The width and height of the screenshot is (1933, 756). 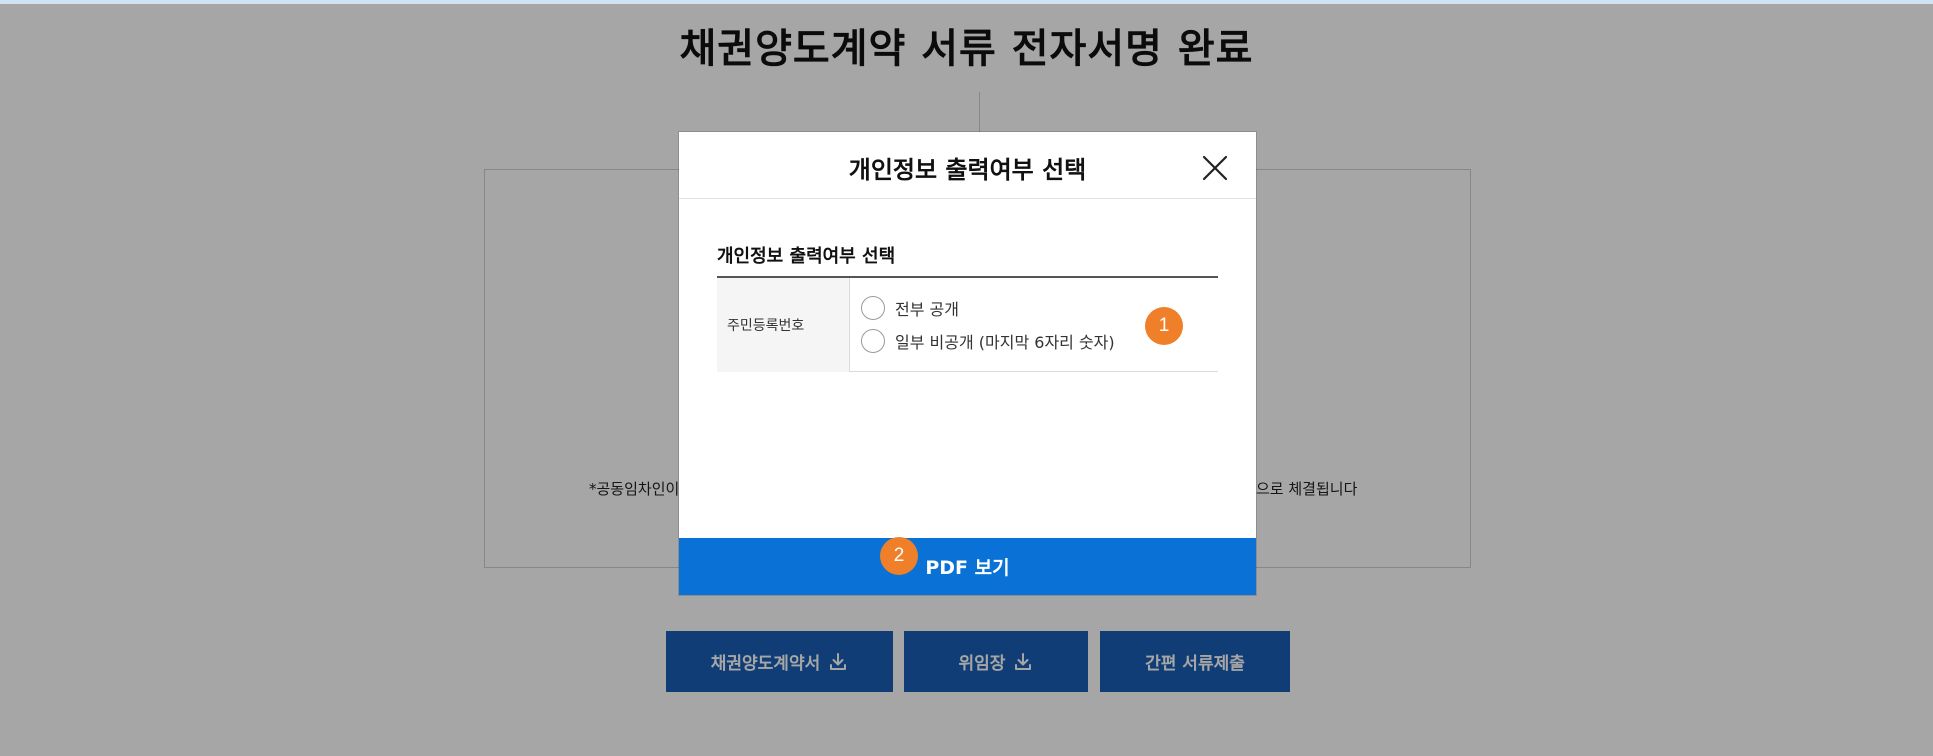 I want to click on pdf-view-label: PDF 보기, so click(x=967, y=568).